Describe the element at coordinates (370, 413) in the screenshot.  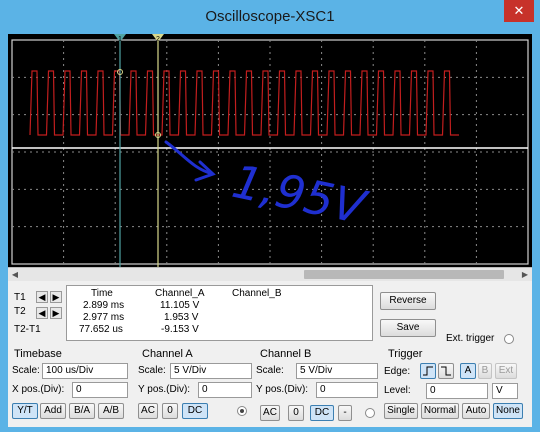
I see `channel-b-radio` at that location.